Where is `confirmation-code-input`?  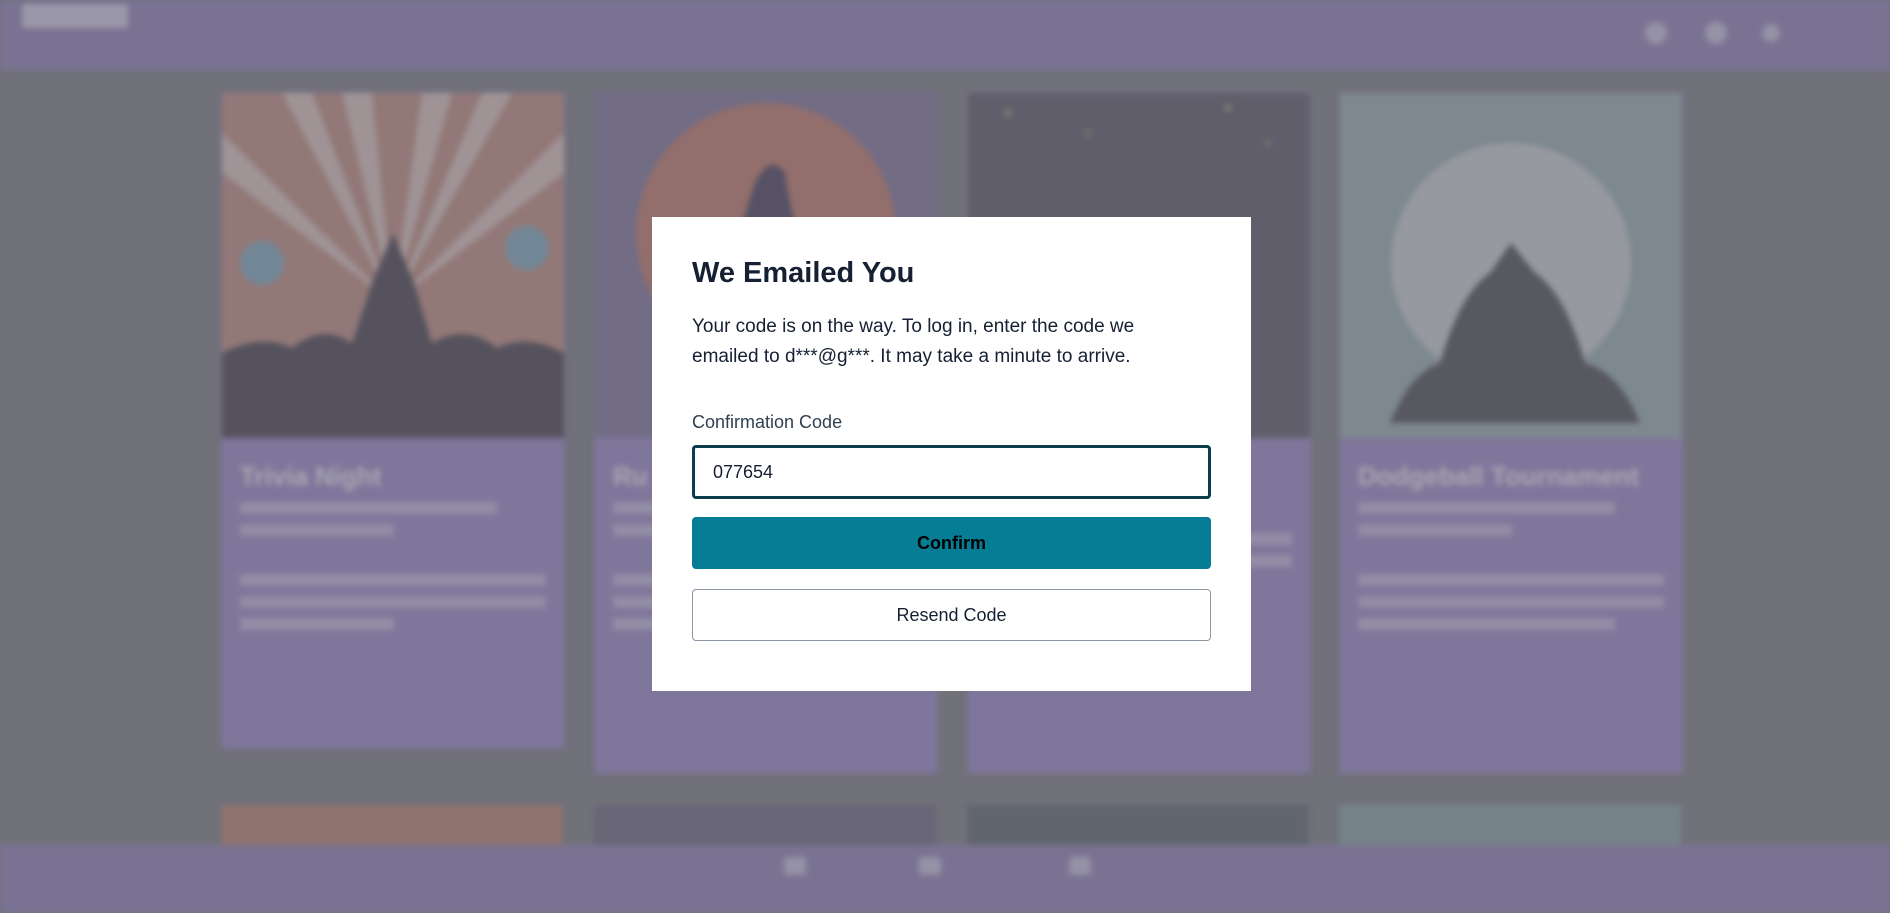 confirmation-code-input is located at coordinates (951, 472).